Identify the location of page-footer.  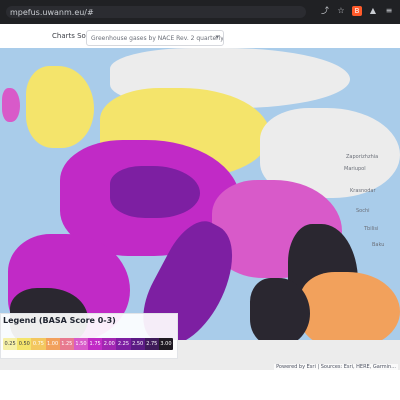
(200, 385).